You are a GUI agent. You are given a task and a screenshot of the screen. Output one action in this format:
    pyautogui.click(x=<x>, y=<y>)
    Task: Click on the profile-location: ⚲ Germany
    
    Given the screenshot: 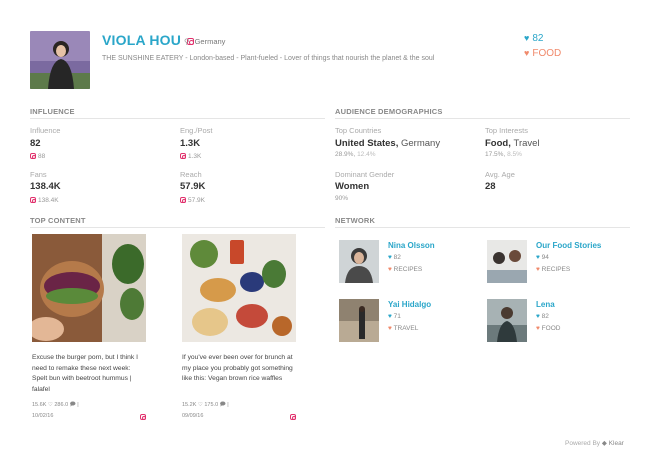 What is the action you would take?
    pyautogui.click(x=205, y=41)
    